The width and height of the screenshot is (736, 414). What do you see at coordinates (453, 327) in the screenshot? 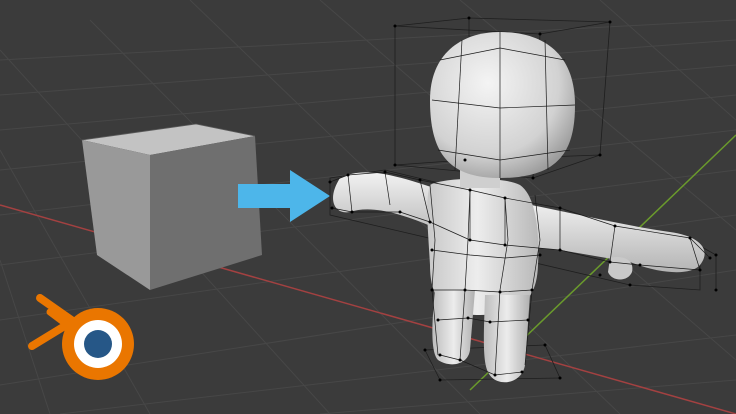
I see `character-leg-left` at bounding box center [453, 327].